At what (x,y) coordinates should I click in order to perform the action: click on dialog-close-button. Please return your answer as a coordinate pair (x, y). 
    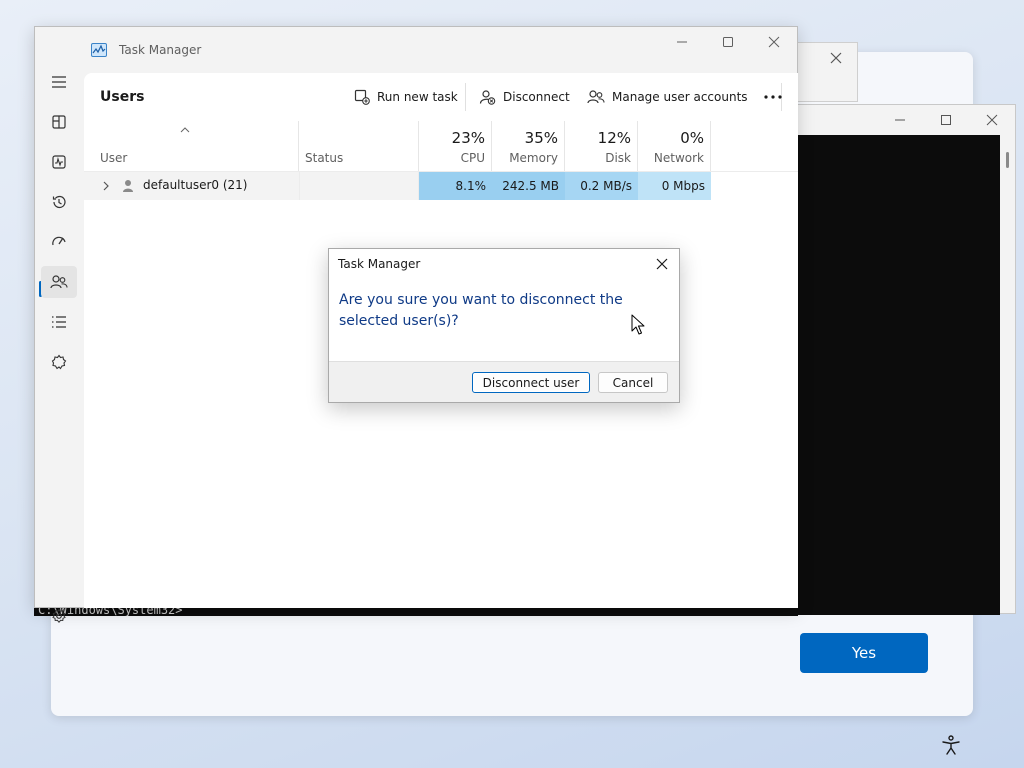
    Looking at the image, I should click on (662, 264).